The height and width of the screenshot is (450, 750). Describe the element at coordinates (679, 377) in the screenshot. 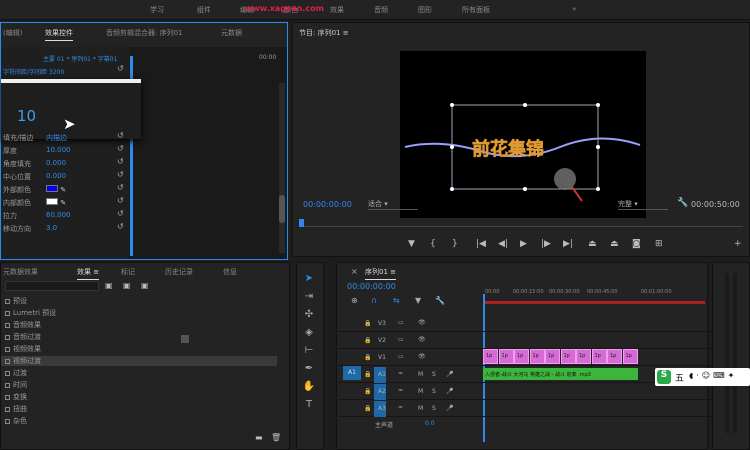

I see `ime-mode-label: 五` at that location.